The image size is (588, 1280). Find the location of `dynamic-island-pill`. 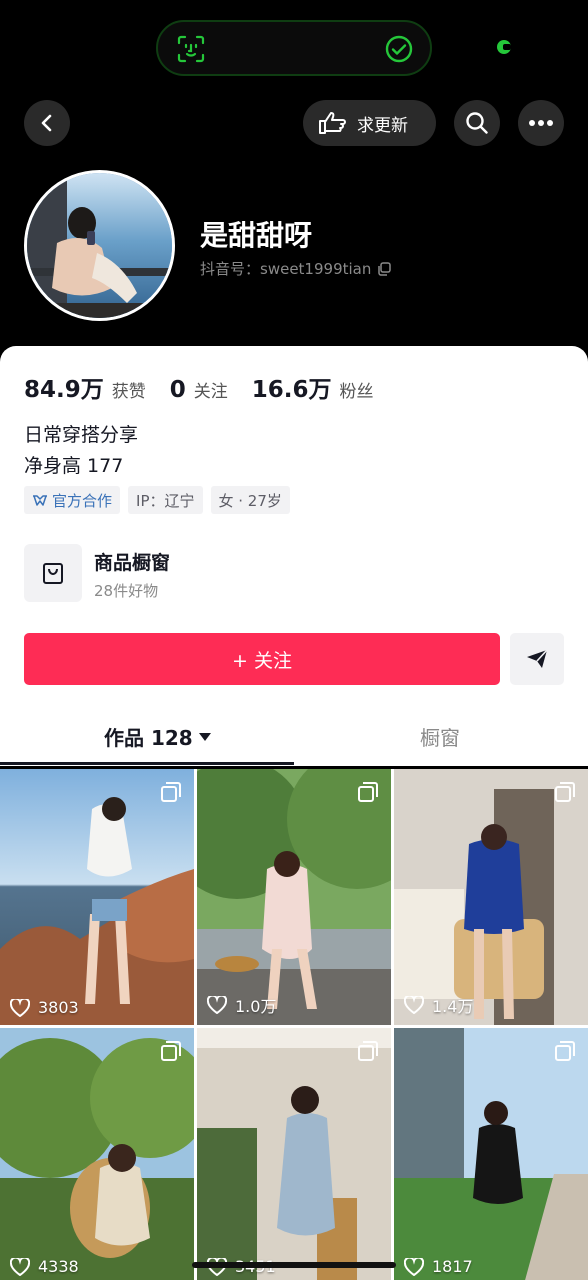

dynamic-island-pill is located at coordinates (294, 48).